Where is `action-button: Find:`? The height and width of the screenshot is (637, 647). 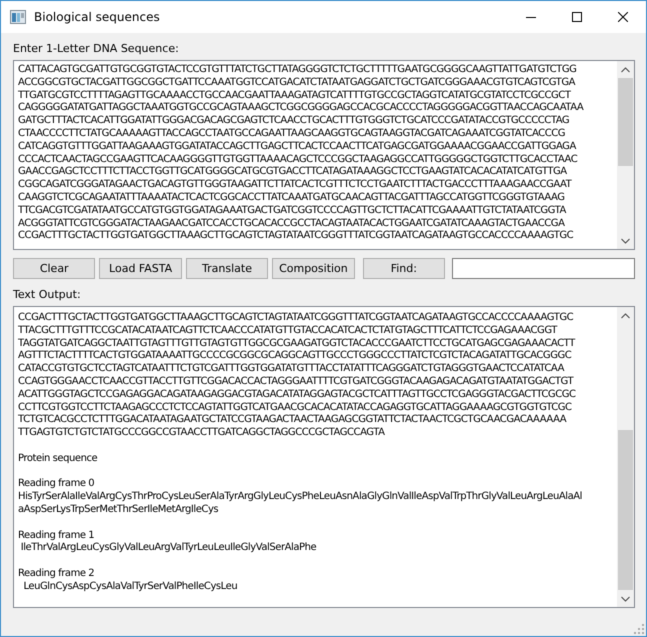 action-button: Find: is located at coordinates (404, 268).